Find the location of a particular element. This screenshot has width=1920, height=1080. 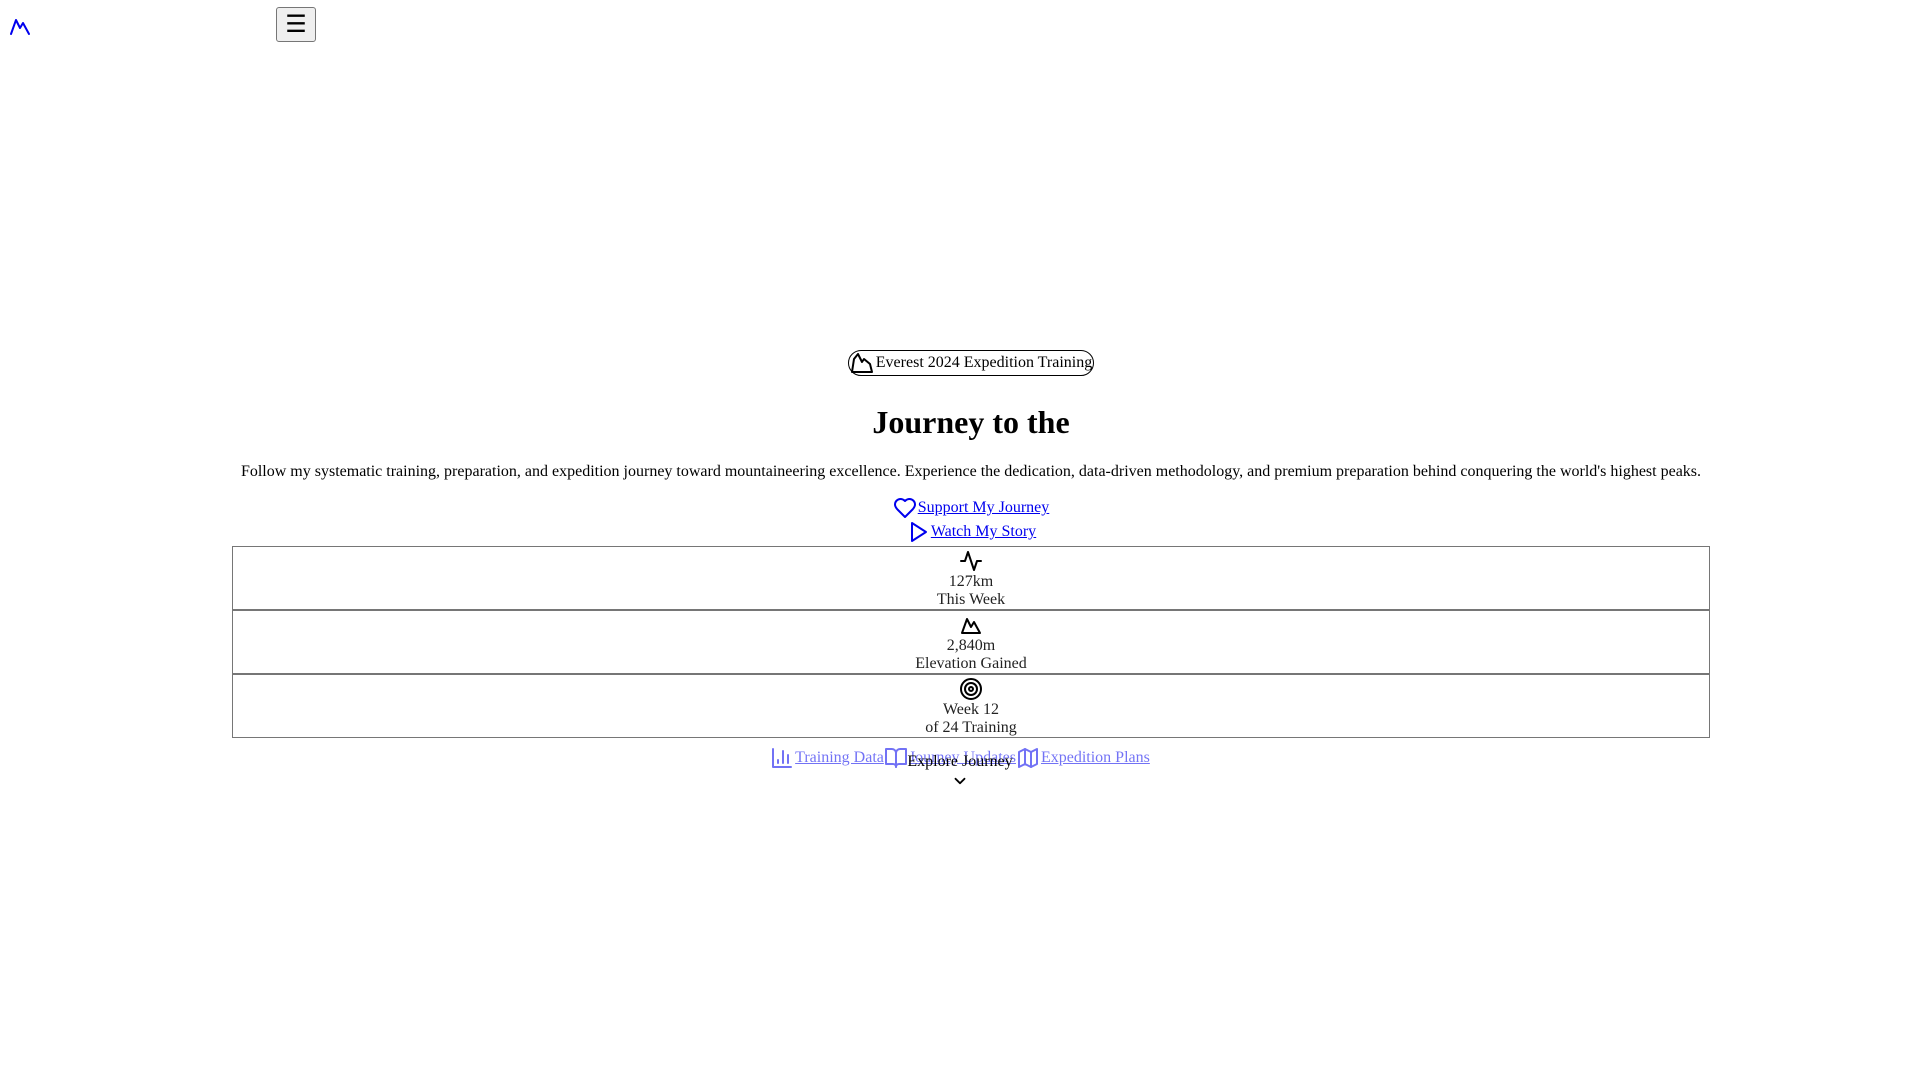

stat-card-distance: 127km This Week is located at coordinates (971, 578).